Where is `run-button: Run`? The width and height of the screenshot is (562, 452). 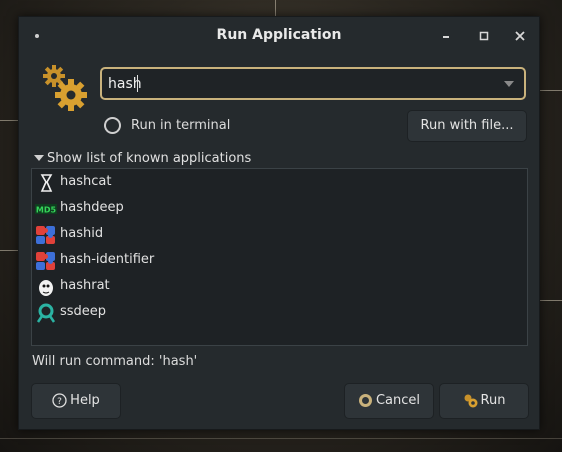 run-button: Run is located at coordinates (484, 401).